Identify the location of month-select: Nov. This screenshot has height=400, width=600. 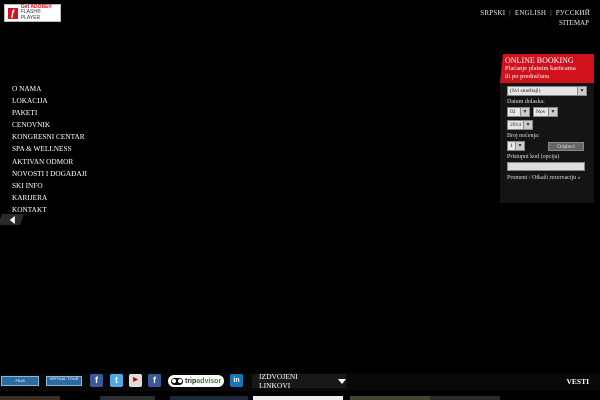
(545, 112).